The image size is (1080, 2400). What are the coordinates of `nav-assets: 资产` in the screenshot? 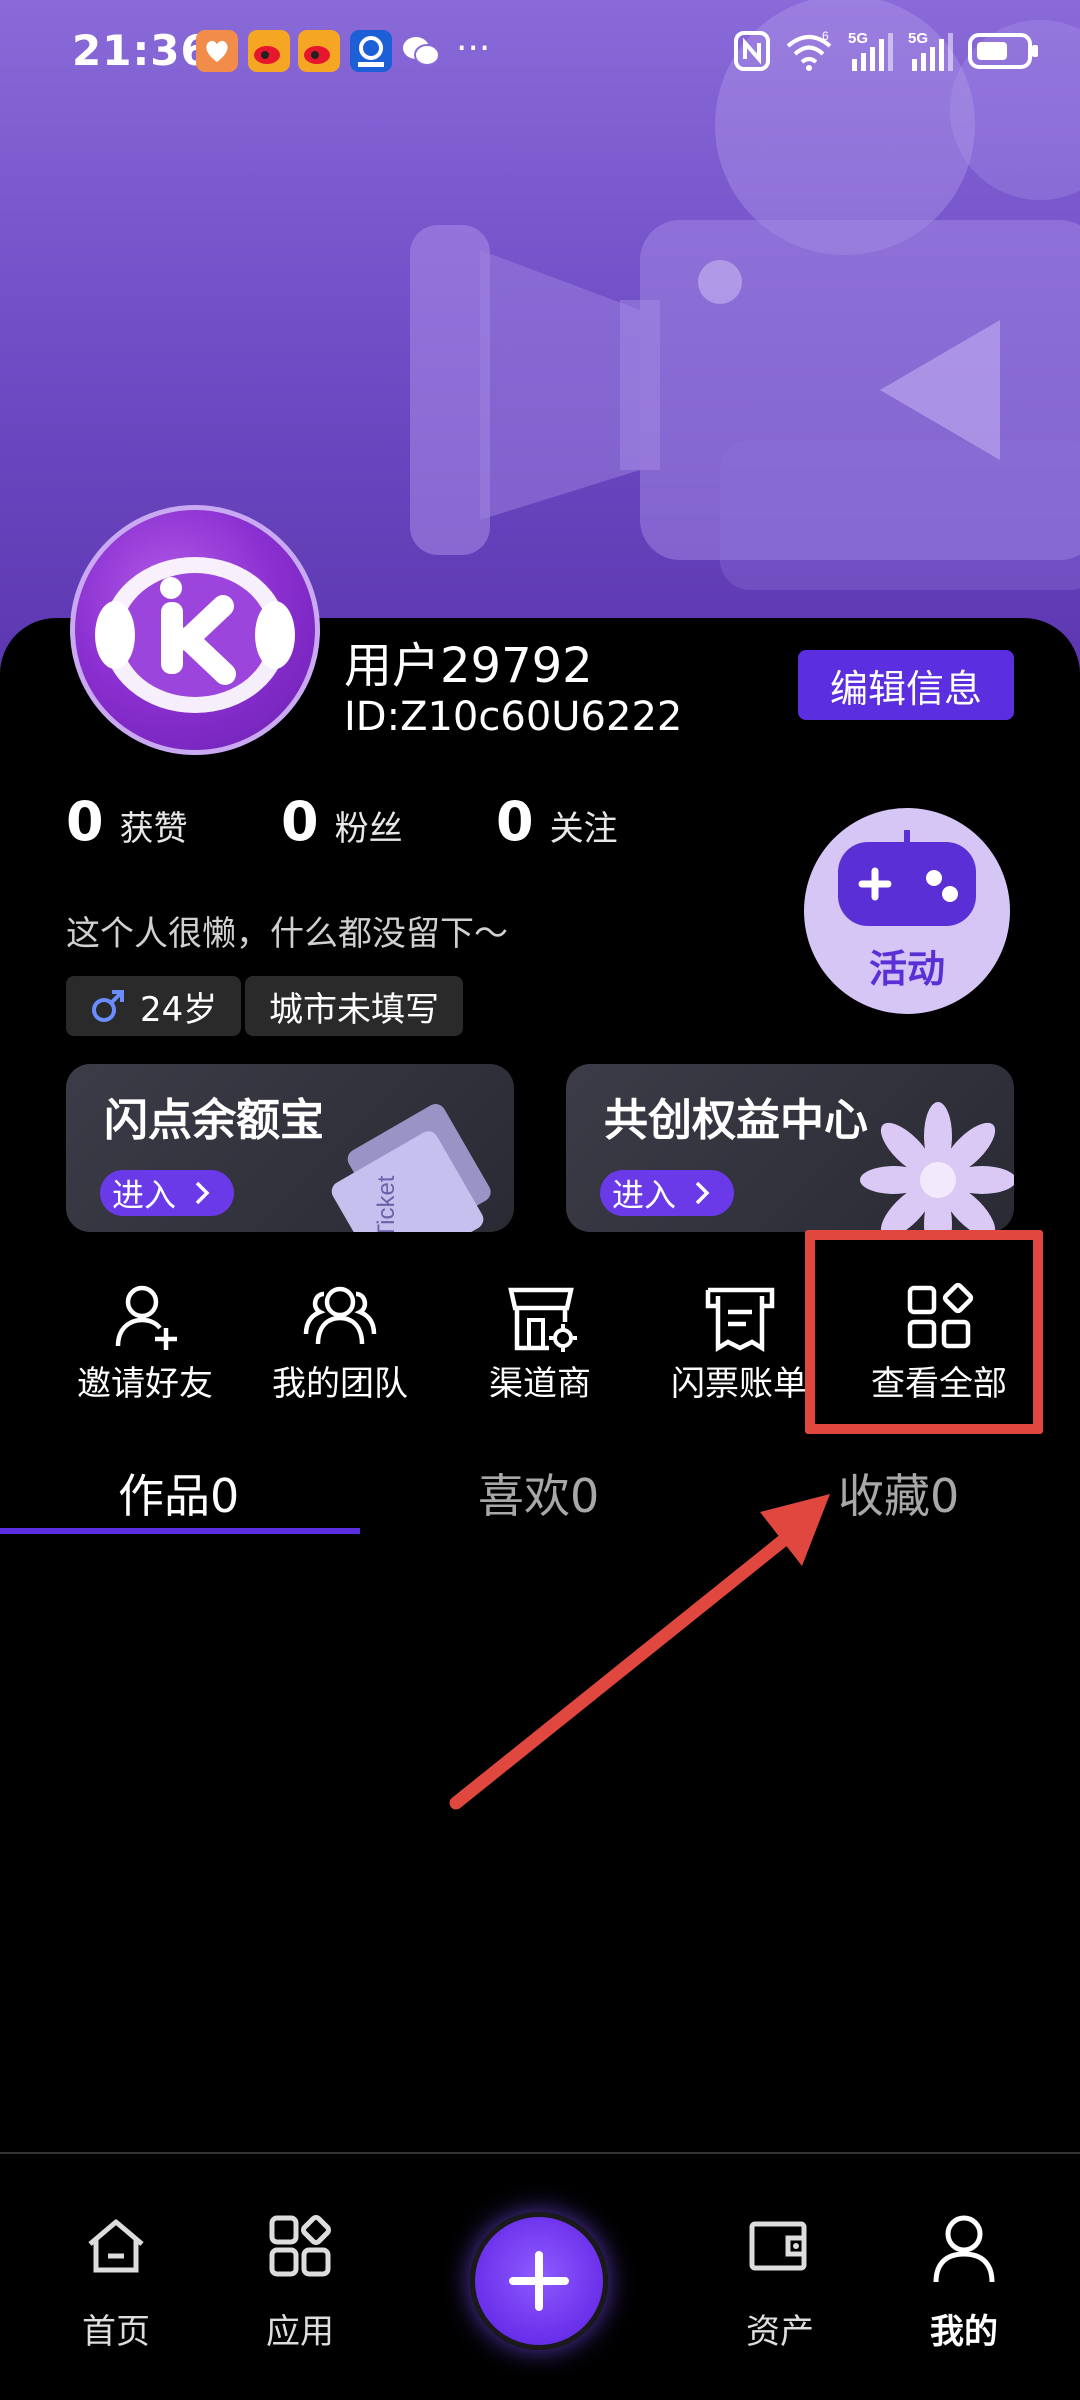 It's located at (780, 2289).